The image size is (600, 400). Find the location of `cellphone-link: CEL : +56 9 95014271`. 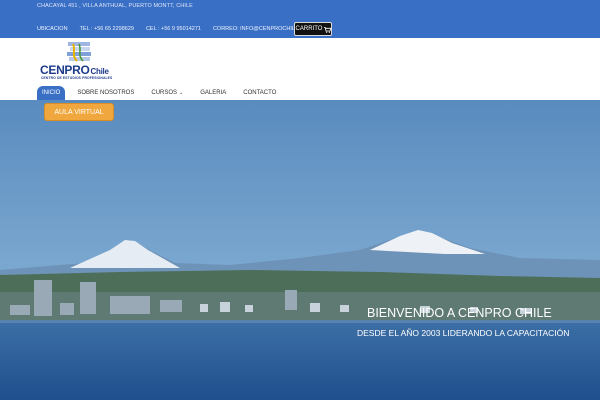

cellphone-link: CEL : +56 9 95014271 is located at coordinates (173, 29).